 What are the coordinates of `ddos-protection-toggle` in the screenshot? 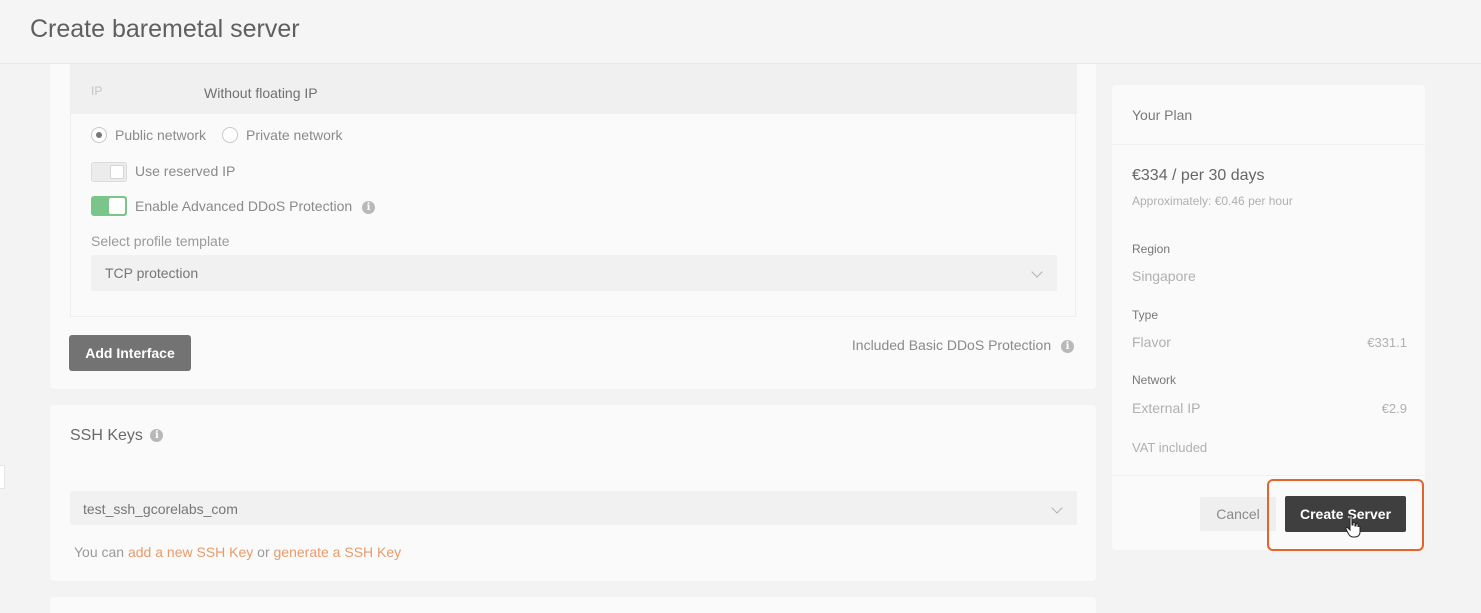 It's located at (109, 206).